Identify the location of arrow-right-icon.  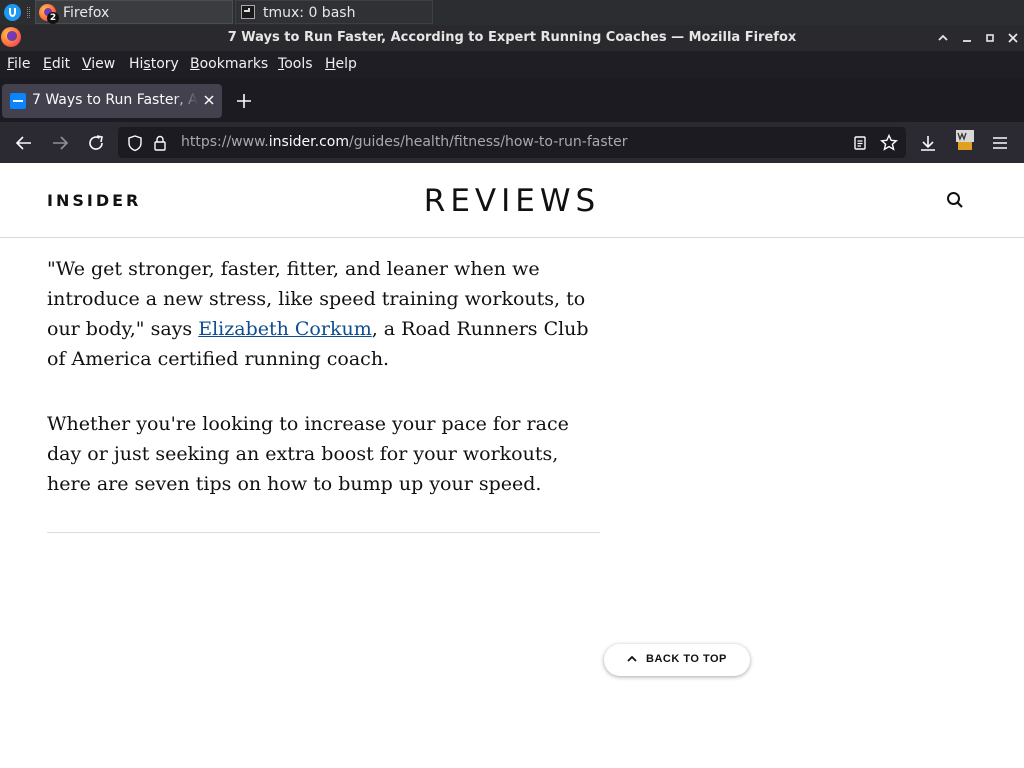
(61, 143).